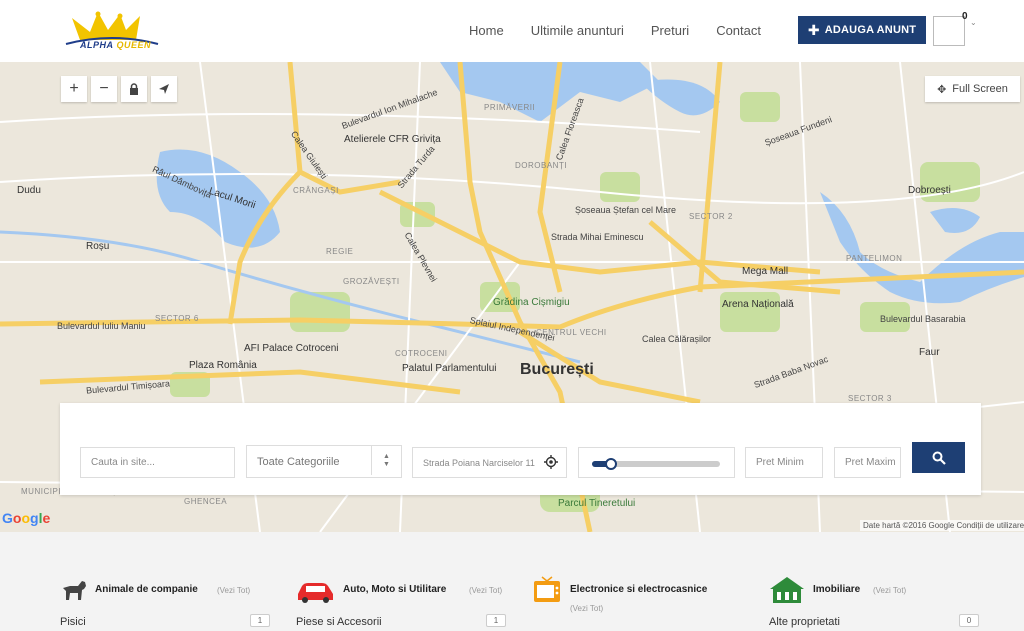  Describe the element at coordinates (789, 462) in the screenshot. I see `min-price-input` at that location.